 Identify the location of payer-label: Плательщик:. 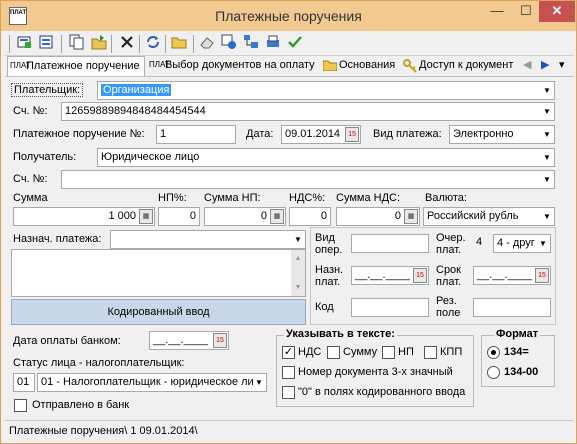
(47, 90).